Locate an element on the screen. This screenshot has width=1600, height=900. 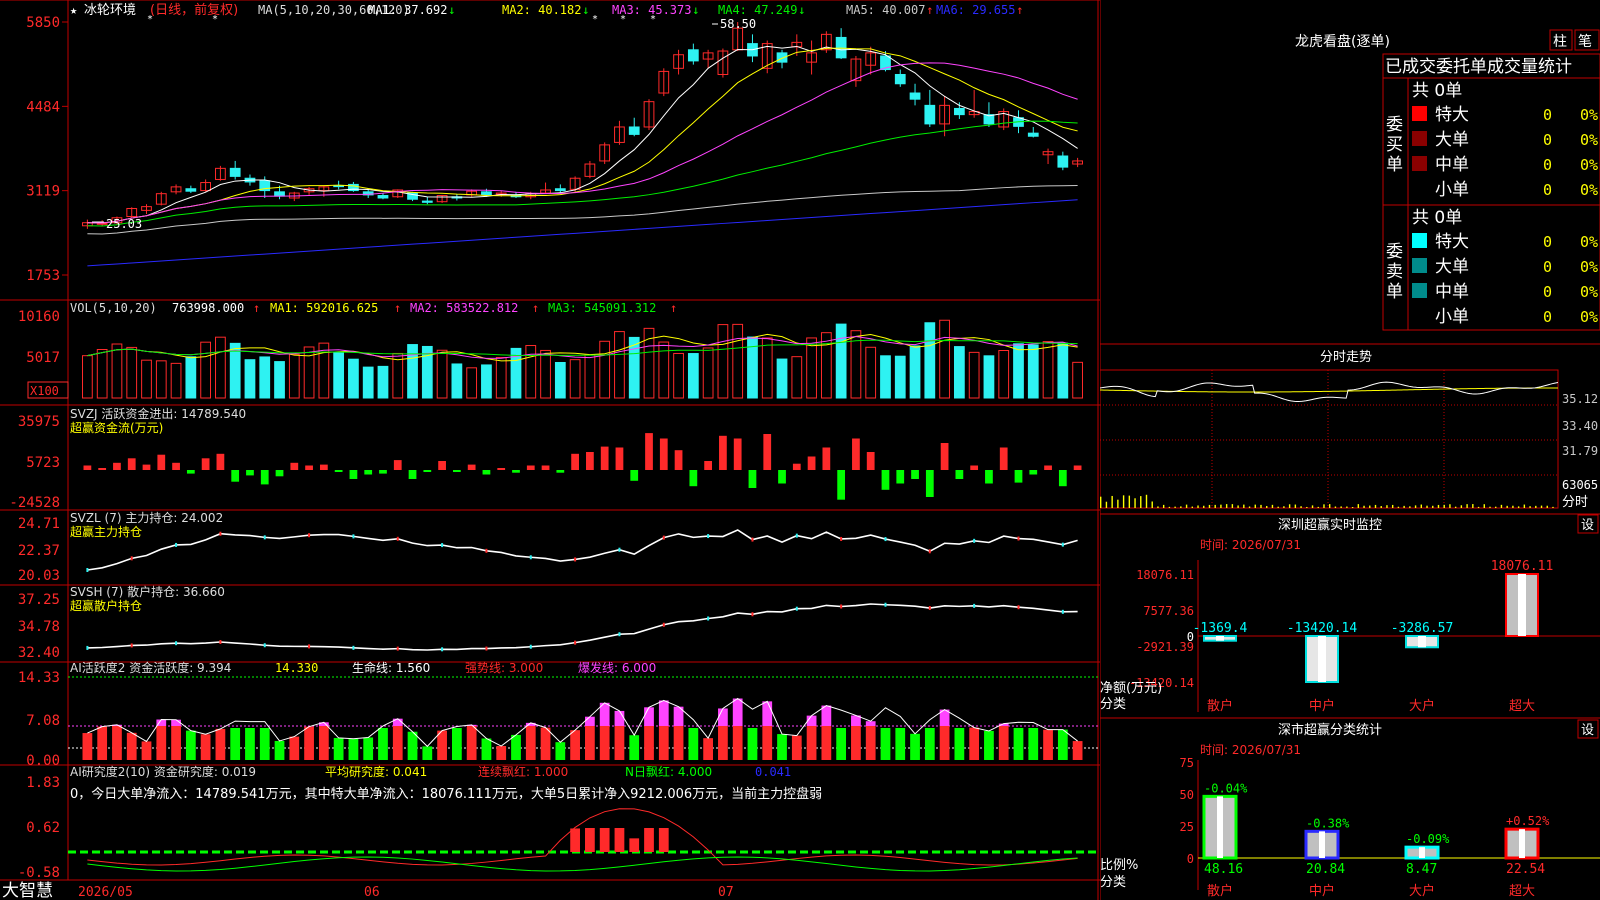
ai1-plot: 14.337.080.00 is located at coordinates (558, 719).